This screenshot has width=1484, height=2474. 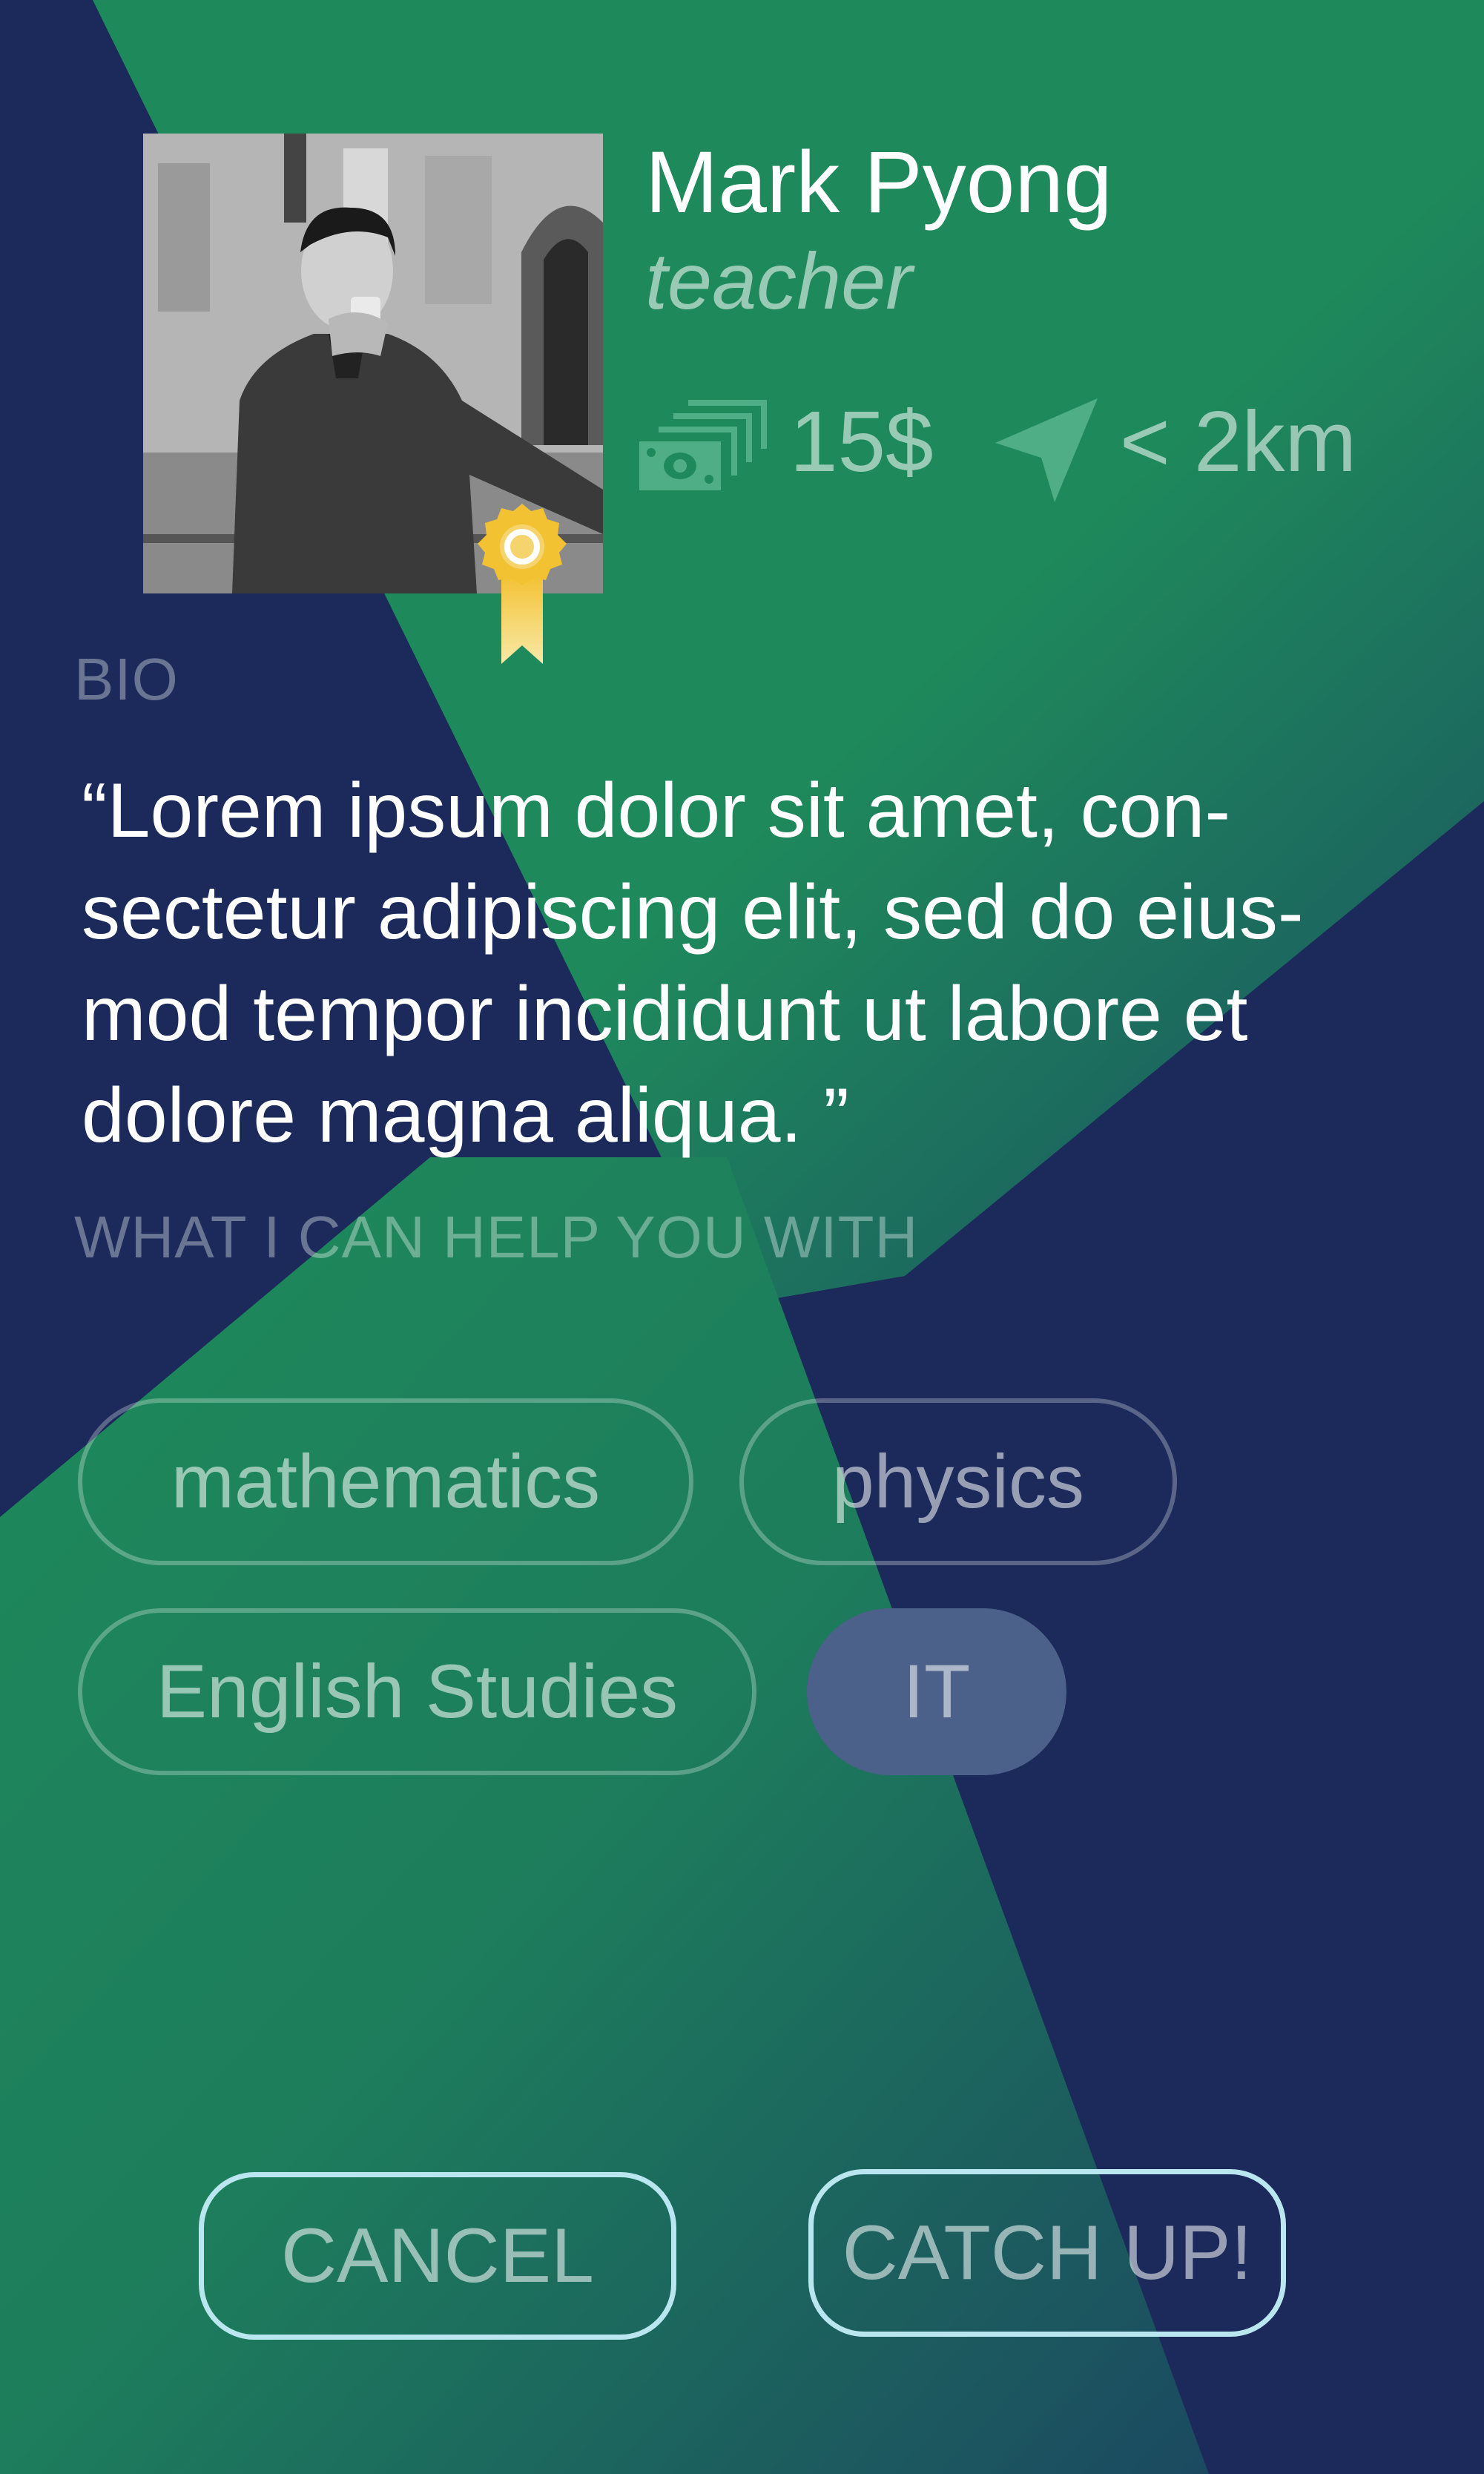 I want to click on skills-heading: WHAT I CAN HELP YOU WITH, so click(x=496, y=1237).